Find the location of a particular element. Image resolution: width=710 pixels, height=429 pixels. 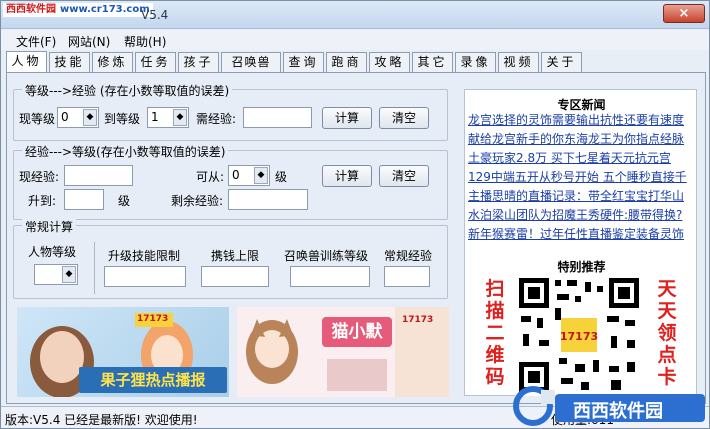

money-limit-label: 携钱上限 is located at coordinates (235, 256).